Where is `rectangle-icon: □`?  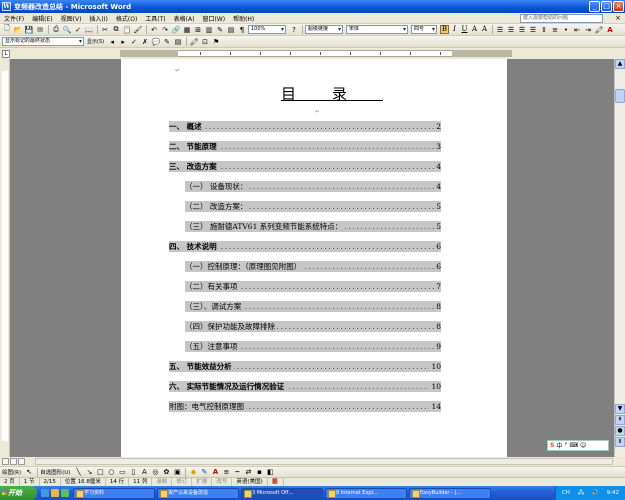
rectangle-icon: □ is located at coordinates (100, 472).